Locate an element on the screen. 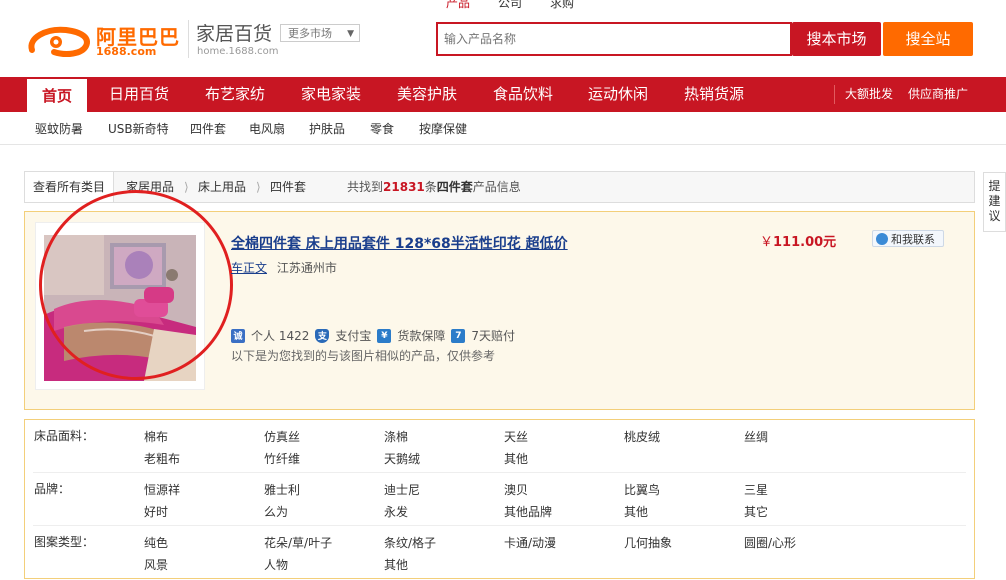  tab-product: 产品 is located at coordinates (458, 5).